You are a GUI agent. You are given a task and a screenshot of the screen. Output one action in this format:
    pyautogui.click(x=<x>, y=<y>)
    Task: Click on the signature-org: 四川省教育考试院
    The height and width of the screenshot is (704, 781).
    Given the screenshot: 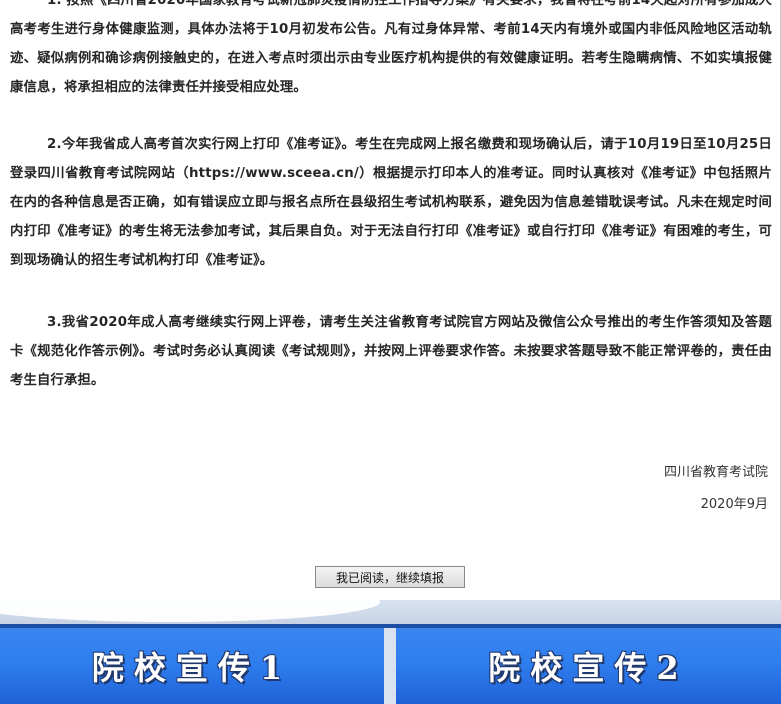 What is the action you would take?
    pyautogui.click(x=715, y=472)
    